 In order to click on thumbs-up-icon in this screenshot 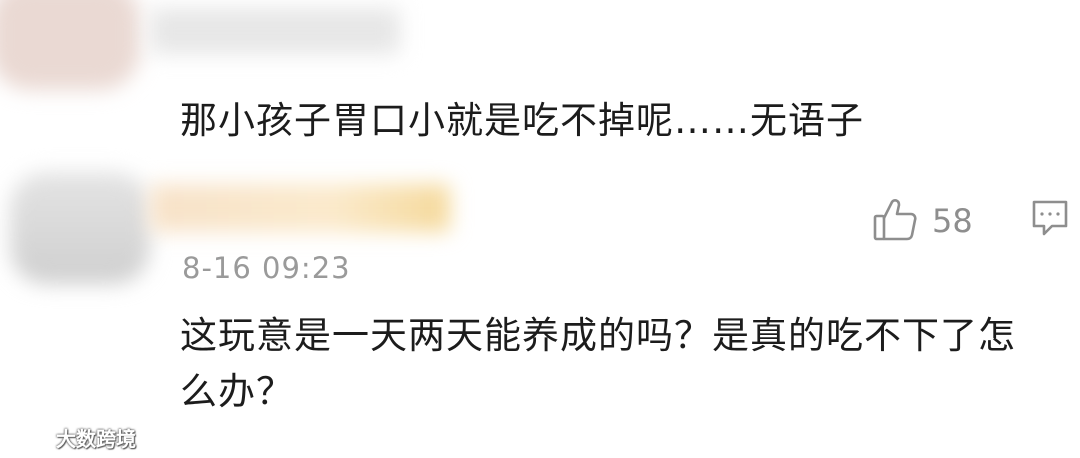, I will do `click(895, 221)`.